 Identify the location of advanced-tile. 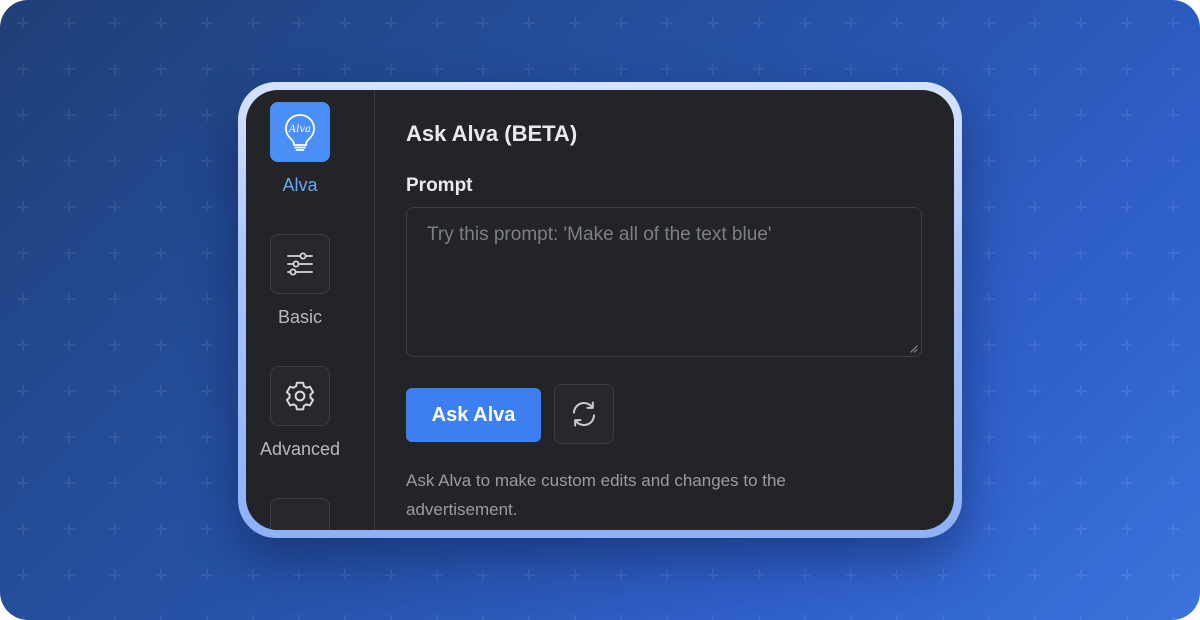
(300, 396).